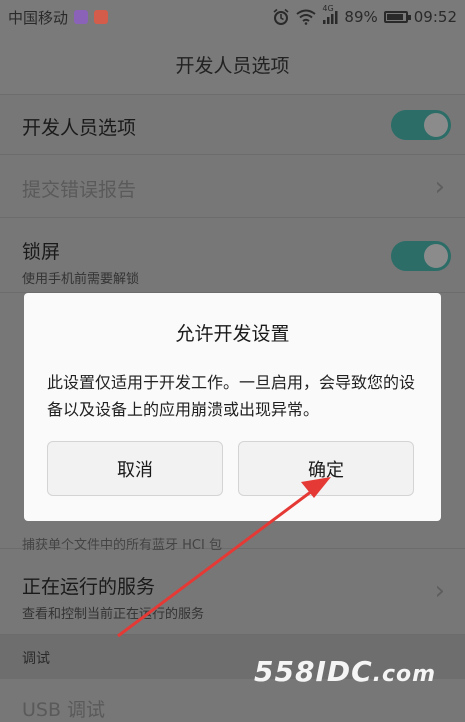 This screenshot has width=465, height=722. What do you see at coordinates (397, 17) in the screenshot?
I see `battery-icon` at bounding box center [397, 17].